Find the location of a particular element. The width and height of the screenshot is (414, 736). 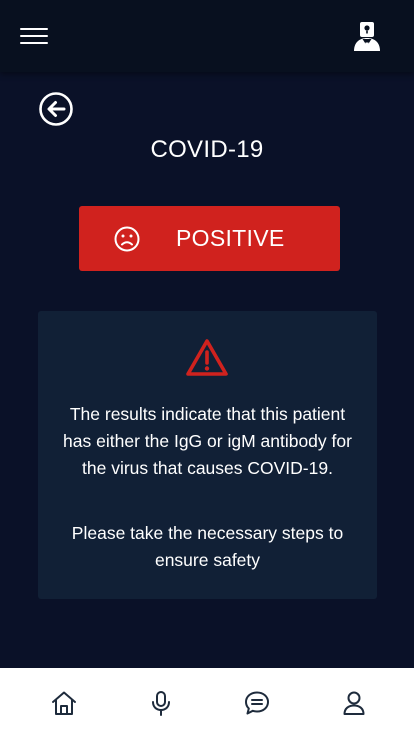

nav-profile-button is located at coordinates (354, 703).